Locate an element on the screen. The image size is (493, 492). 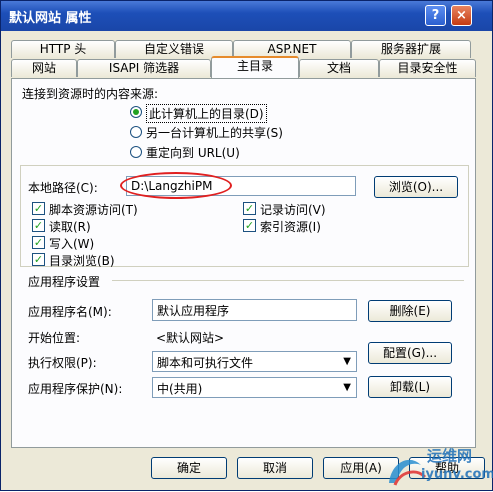
app-settings-divider is located at coordinates (288, 280).